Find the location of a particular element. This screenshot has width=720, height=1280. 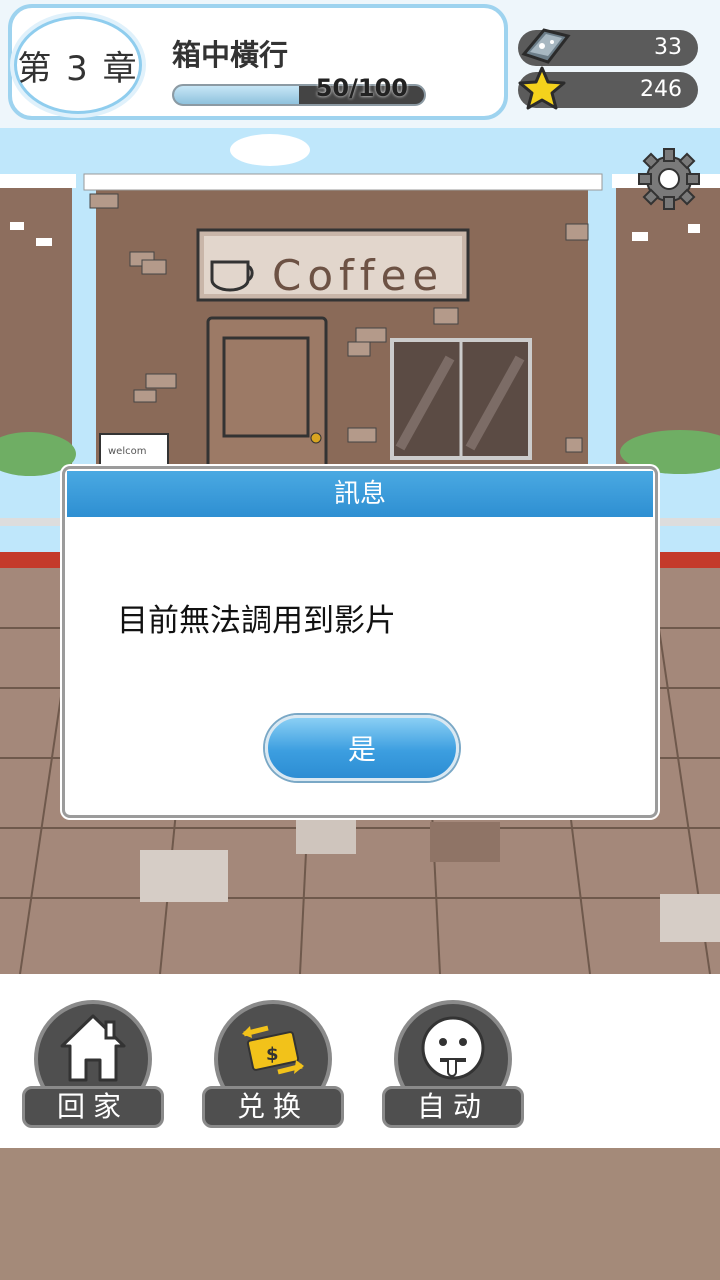

gem-icon is located at coordinates (546, 46).